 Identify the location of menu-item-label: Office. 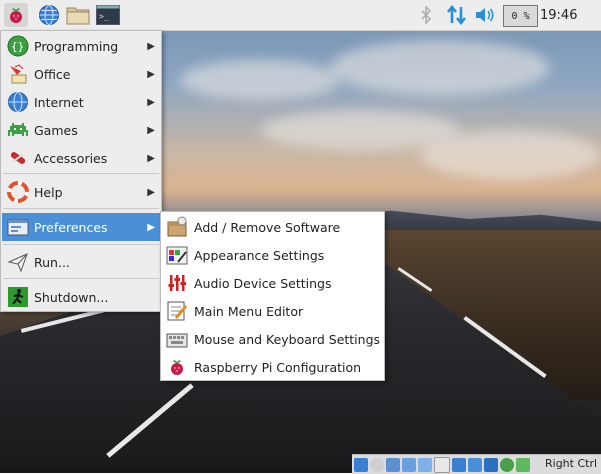
(52, 74).